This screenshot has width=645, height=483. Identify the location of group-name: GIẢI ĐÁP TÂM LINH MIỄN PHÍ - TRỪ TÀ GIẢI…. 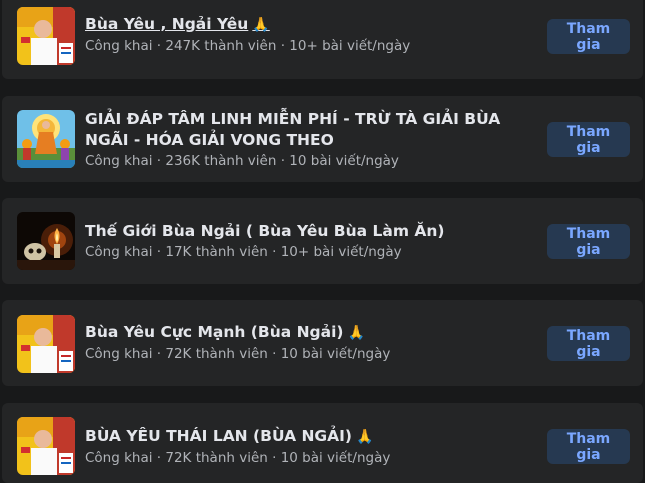
(299, 130).